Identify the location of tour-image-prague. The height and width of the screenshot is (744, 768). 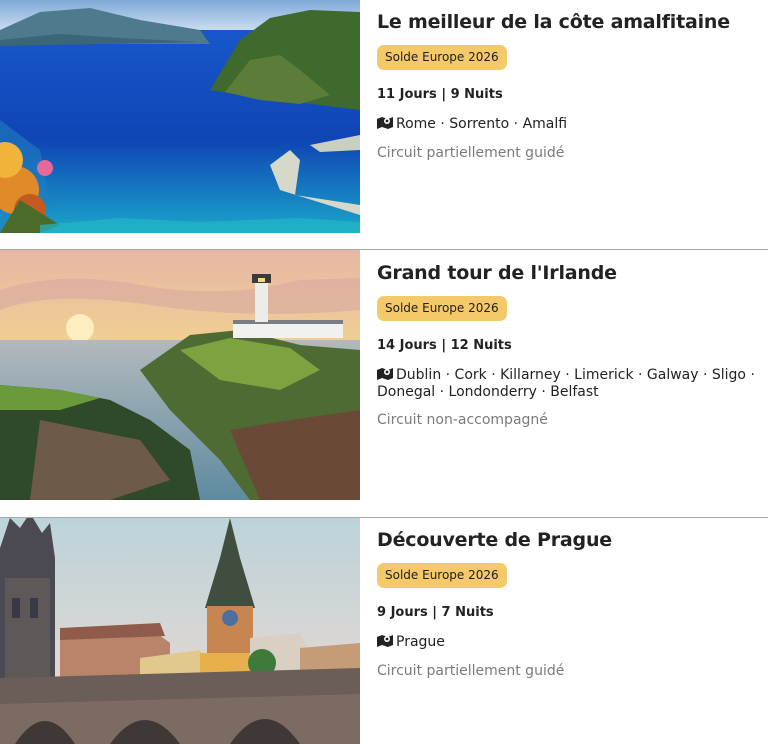
(180, 631).